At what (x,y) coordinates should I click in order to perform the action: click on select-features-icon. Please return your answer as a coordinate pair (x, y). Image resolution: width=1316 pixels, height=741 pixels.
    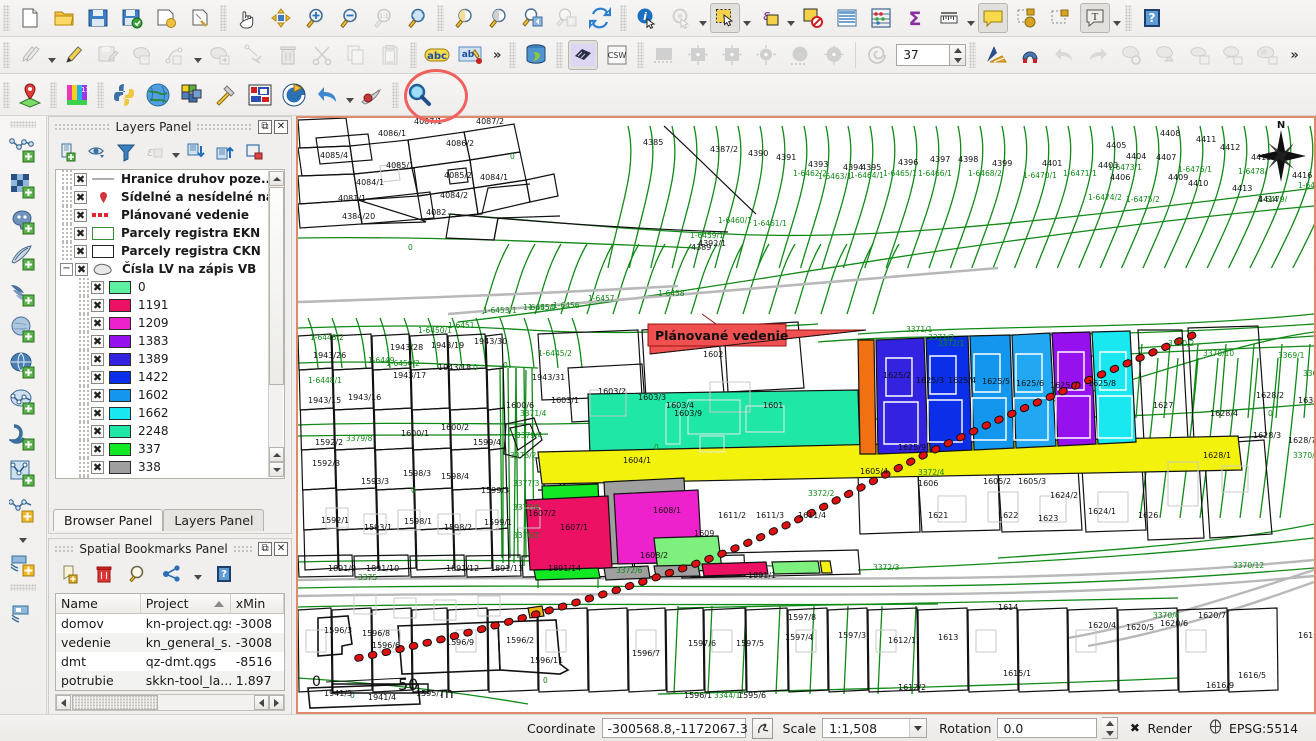
    Looking at the image, I should click on (725, 18).